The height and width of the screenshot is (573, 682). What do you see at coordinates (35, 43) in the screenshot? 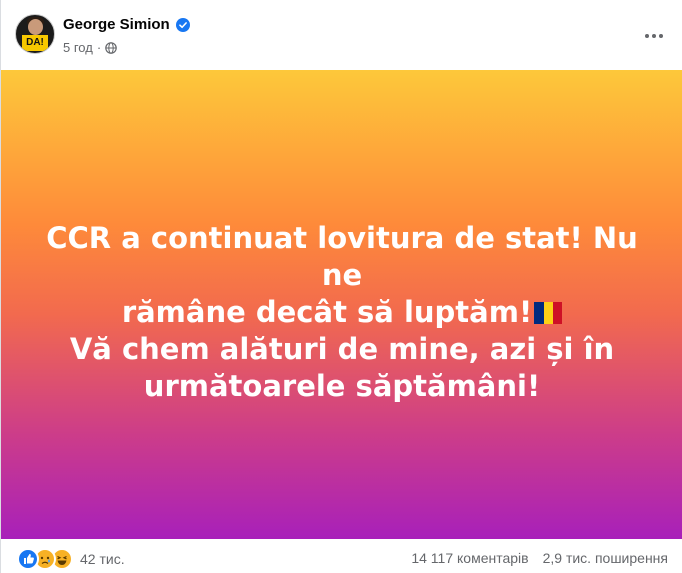
I see `avatar-badge: DA!` at bounding box center [35, 43].